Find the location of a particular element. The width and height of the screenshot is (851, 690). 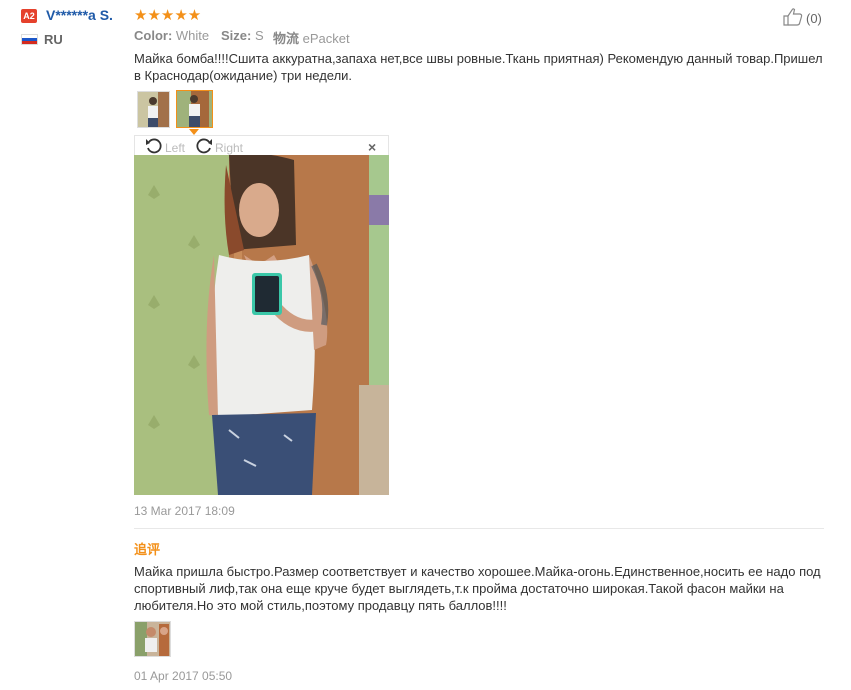

reviewer-country: RU is located at coordinates (53, 39).